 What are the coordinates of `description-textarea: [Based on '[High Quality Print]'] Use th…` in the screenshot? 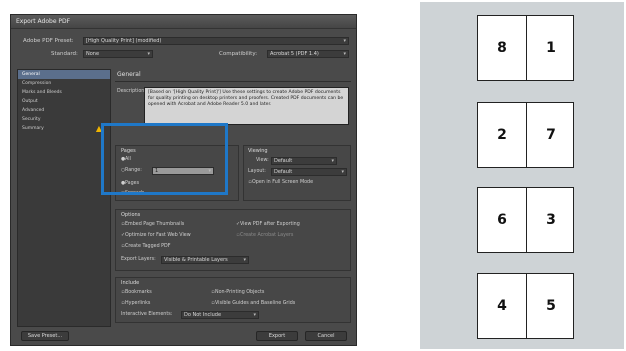 It's located at (246, 106).